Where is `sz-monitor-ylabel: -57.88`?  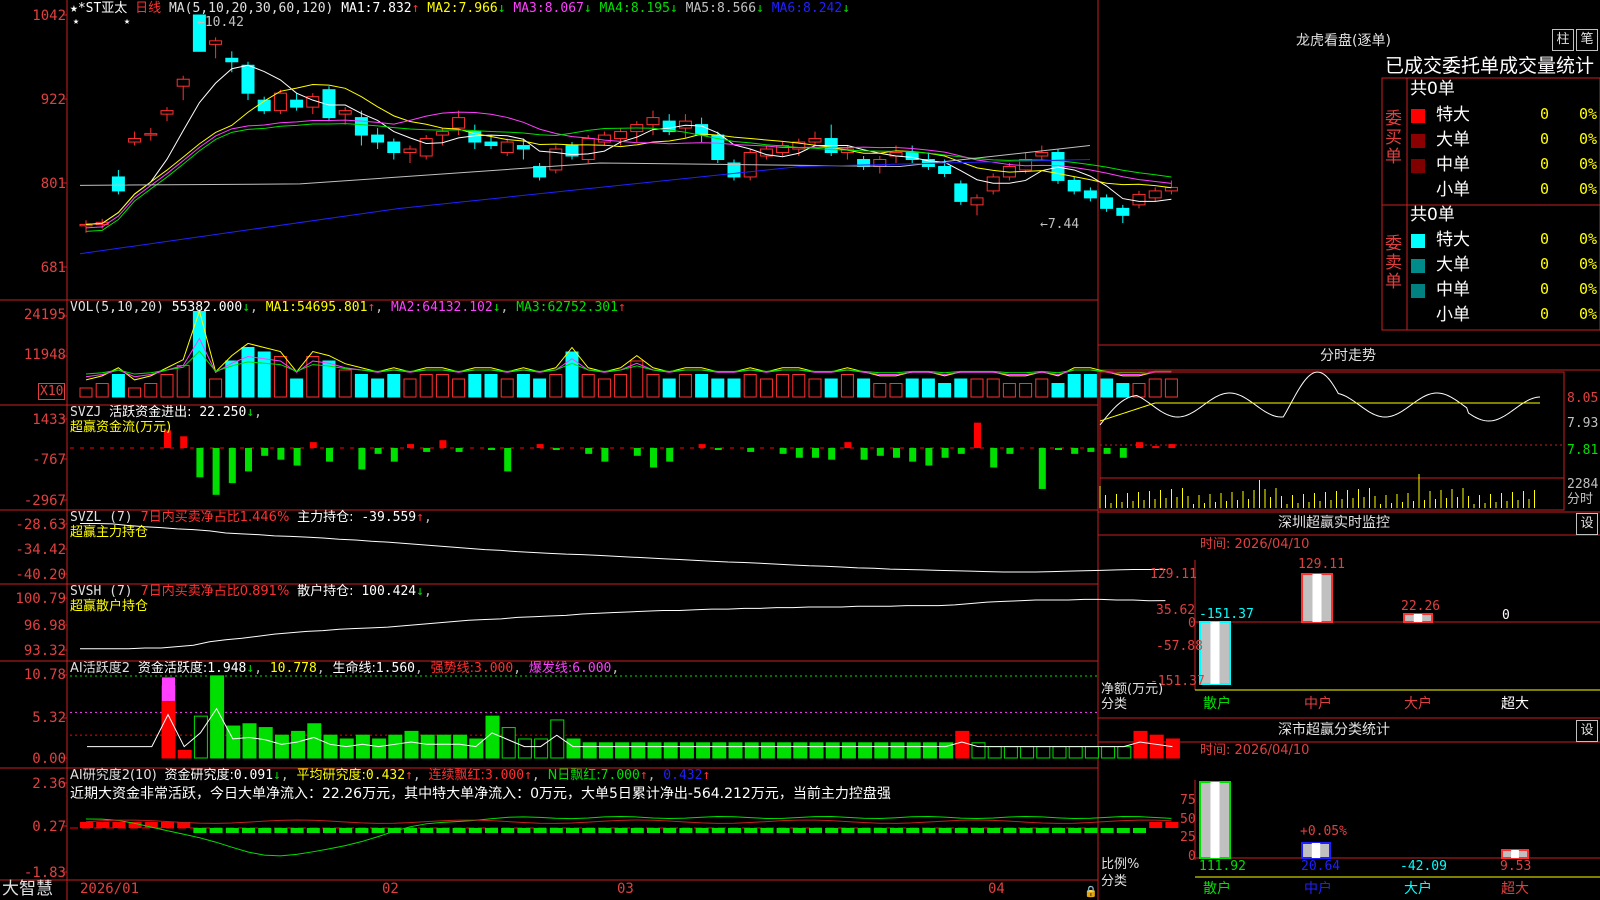
sz-monitor-ylabel: -57.88 is located at coordinates (1179, 646).